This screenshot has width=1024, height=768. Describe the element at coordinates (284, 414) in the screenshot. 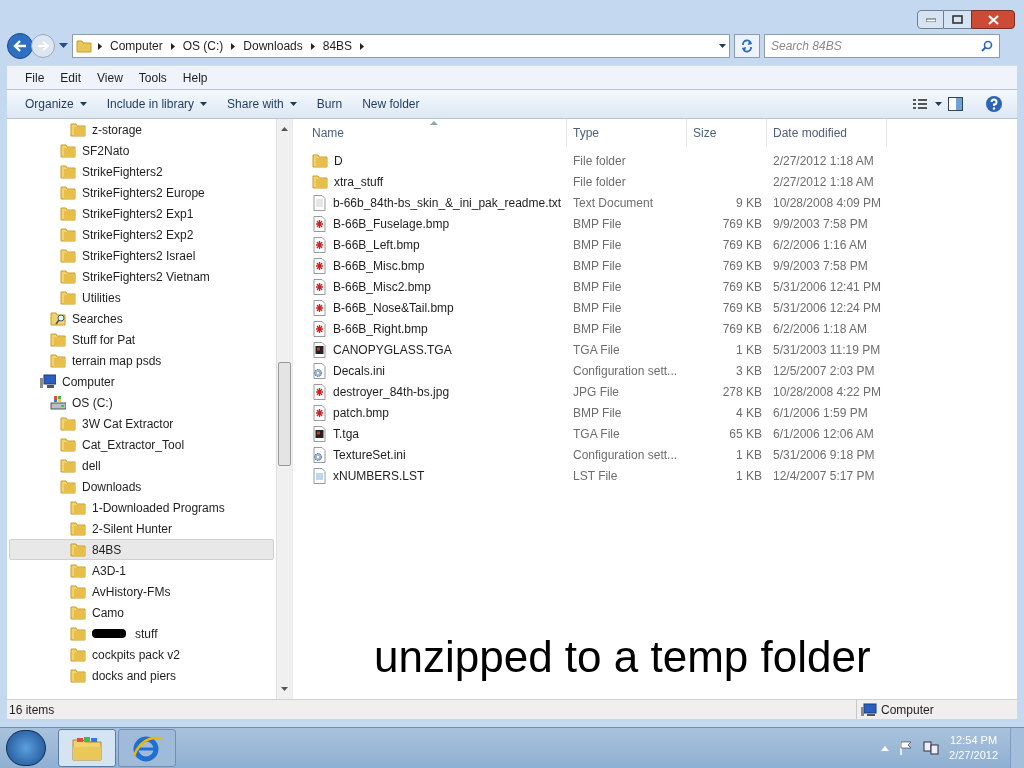

I see `scroll-thumb` at that location.